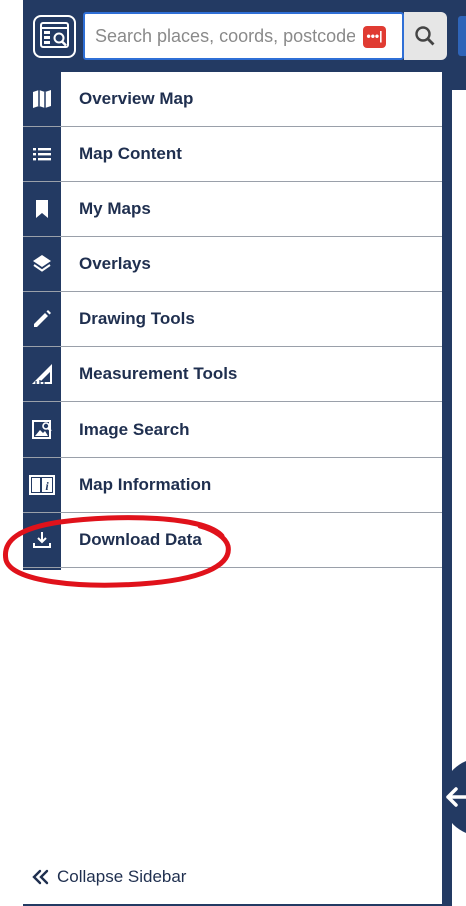 This screenshot has width=466, height=906. I want to click on collapse-sidebar-button: Collapse Sidebar, so click(108, 877).